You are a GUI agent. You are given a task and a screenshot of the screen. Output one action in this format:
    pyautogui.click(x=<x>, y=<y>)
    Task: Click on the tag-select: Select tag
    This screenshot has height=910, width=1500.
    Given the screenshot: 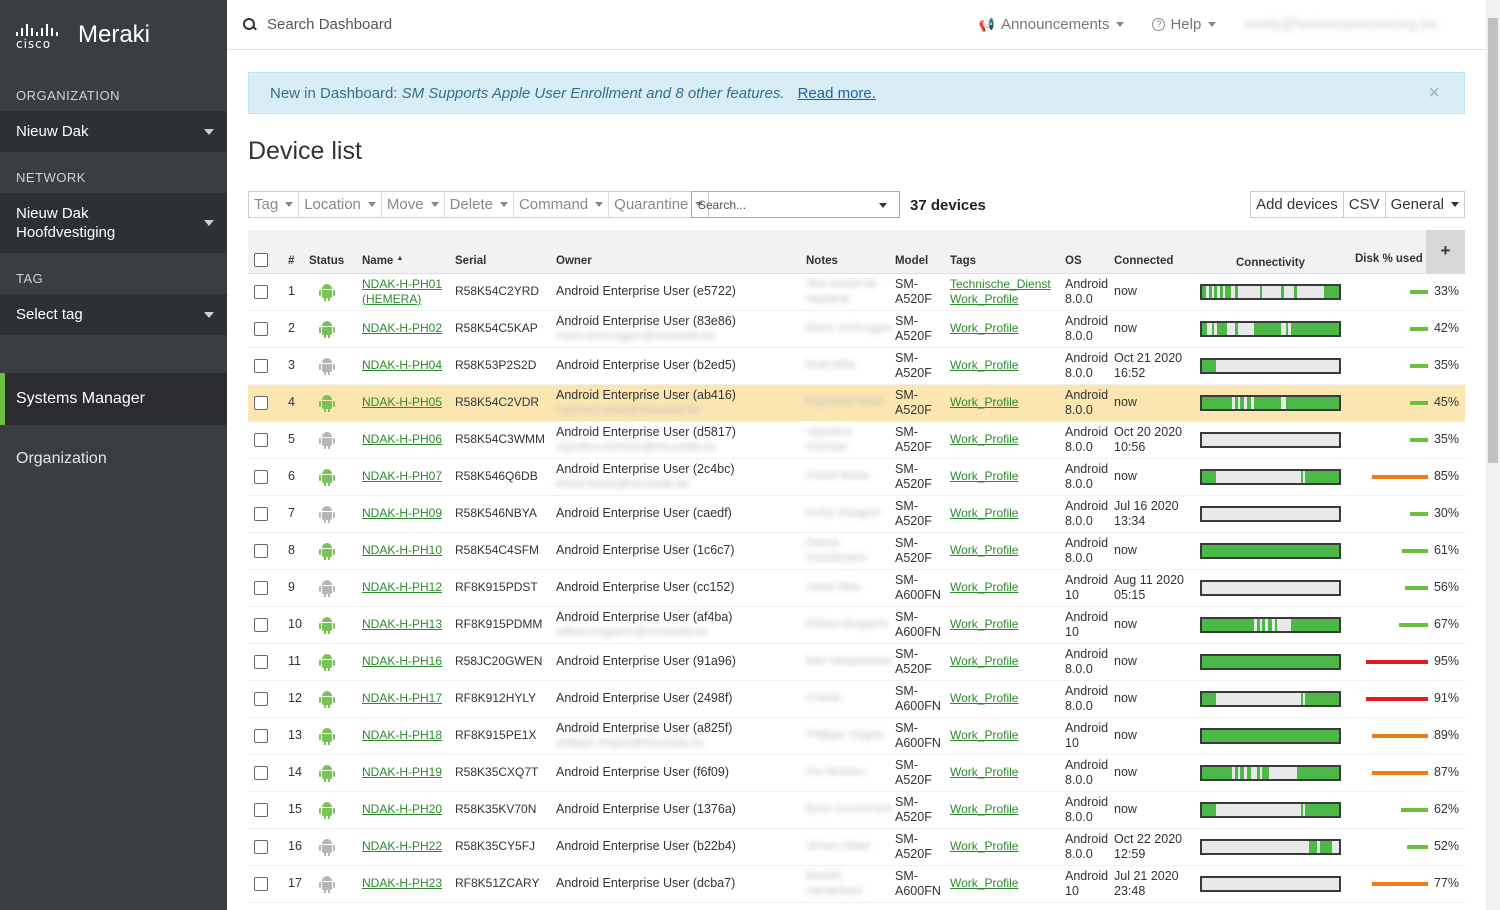 What is the action you would take?
    pyautogui.click(x=113, y=314)
    